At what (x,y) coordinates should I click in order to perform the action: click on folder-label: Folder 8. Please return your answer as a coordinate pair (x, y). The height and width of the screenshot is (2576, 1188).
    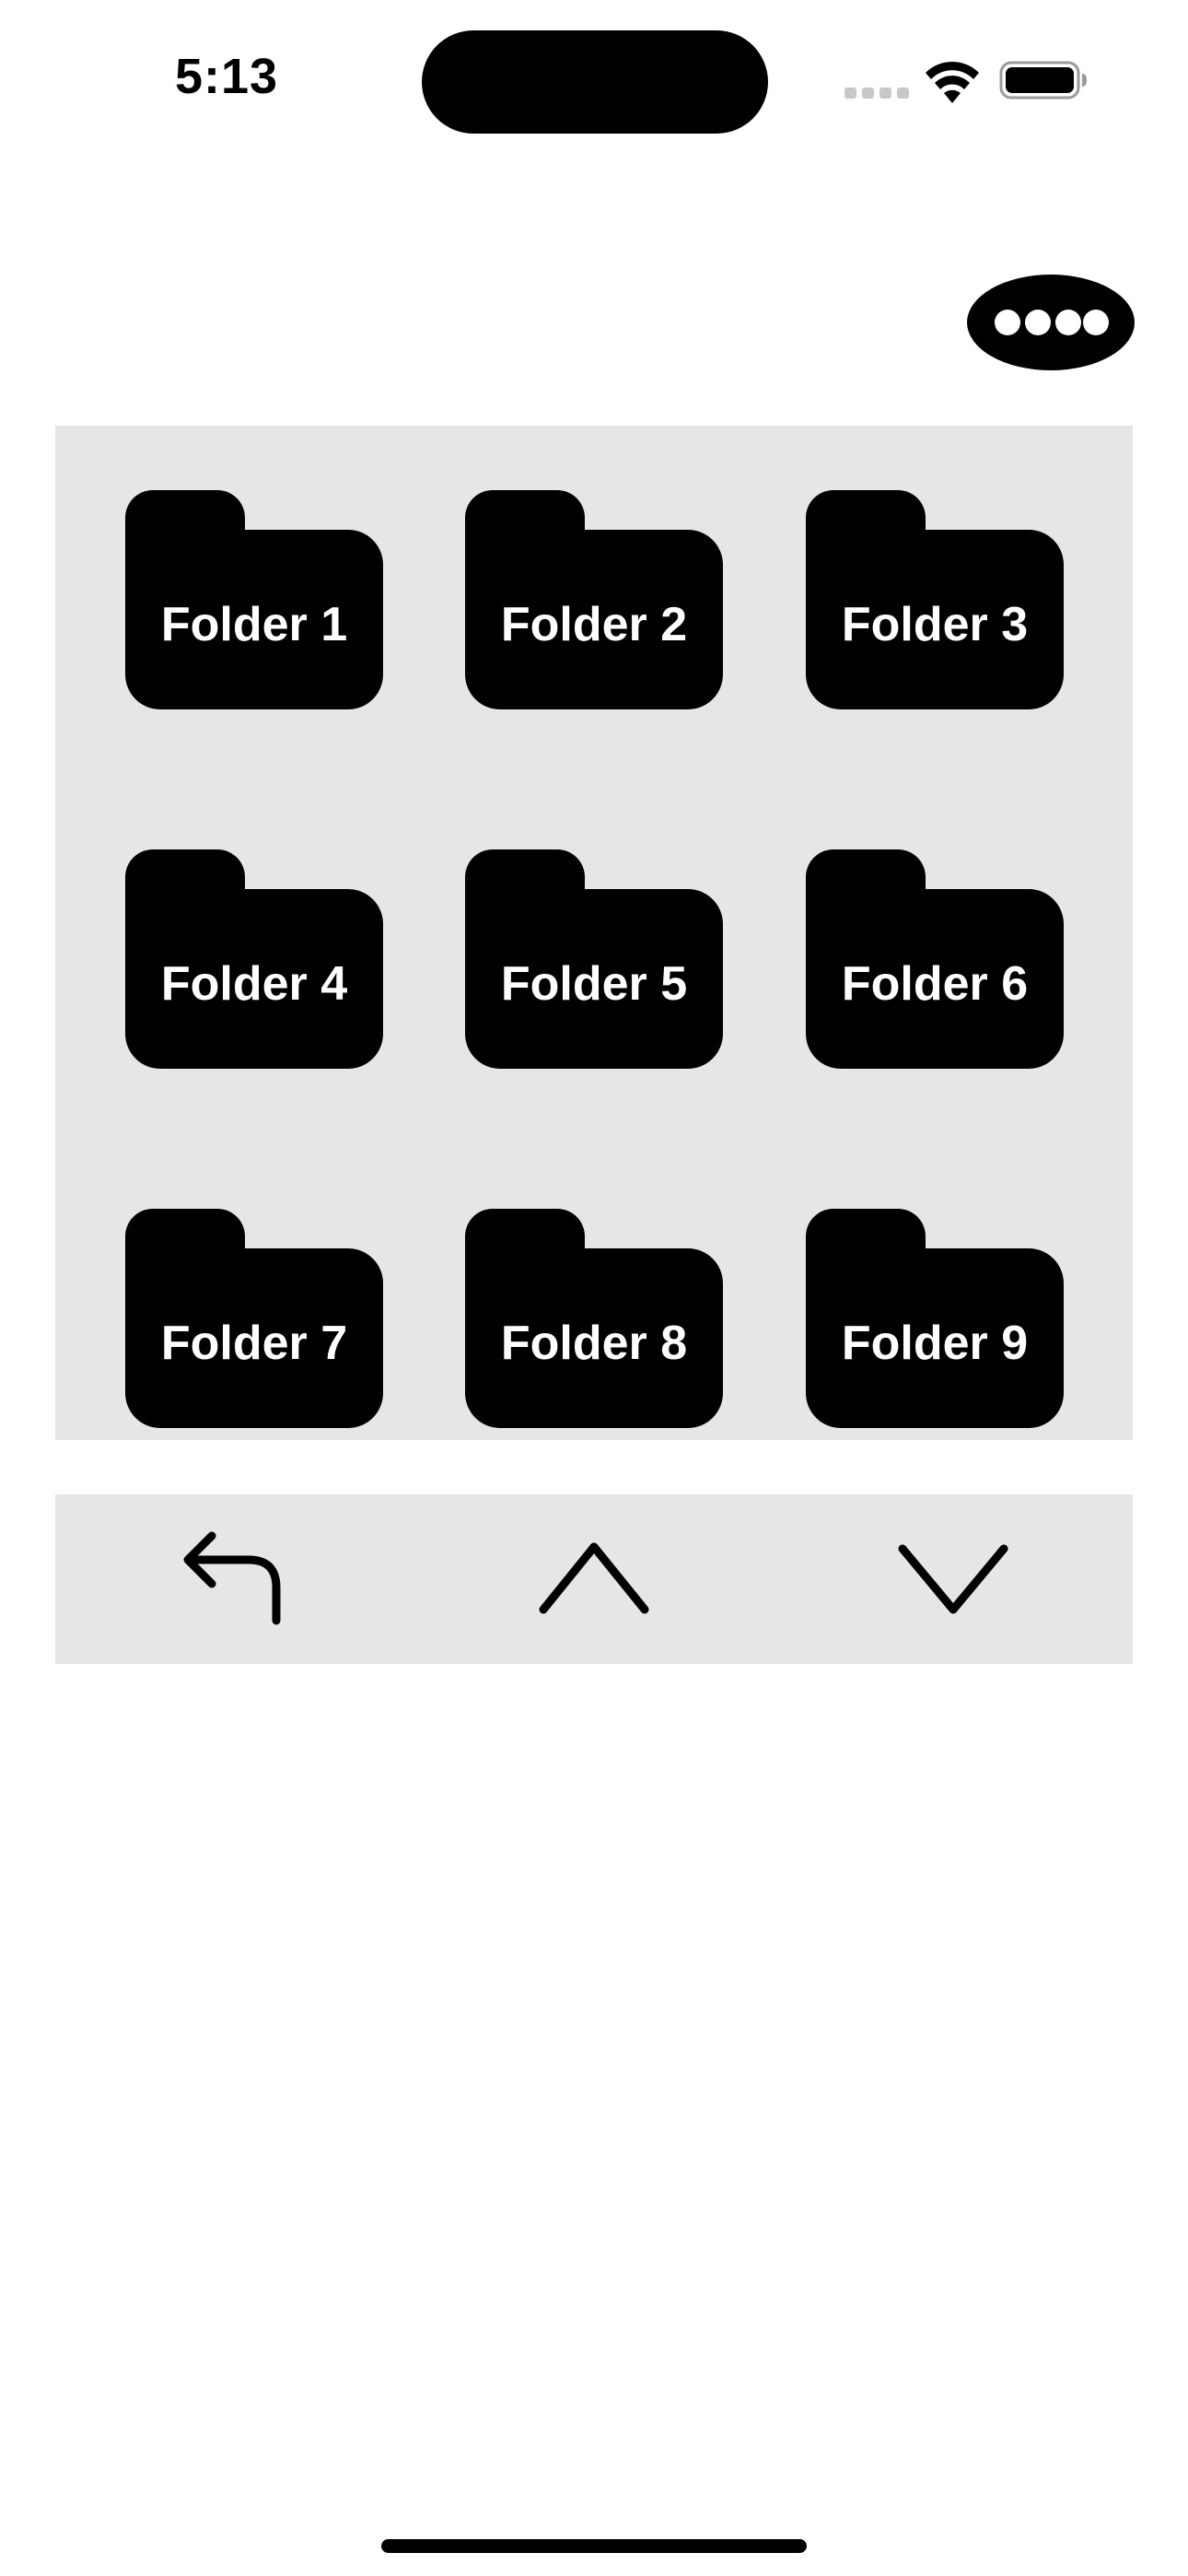
    Looking at the image, I should click on (594, 1343).